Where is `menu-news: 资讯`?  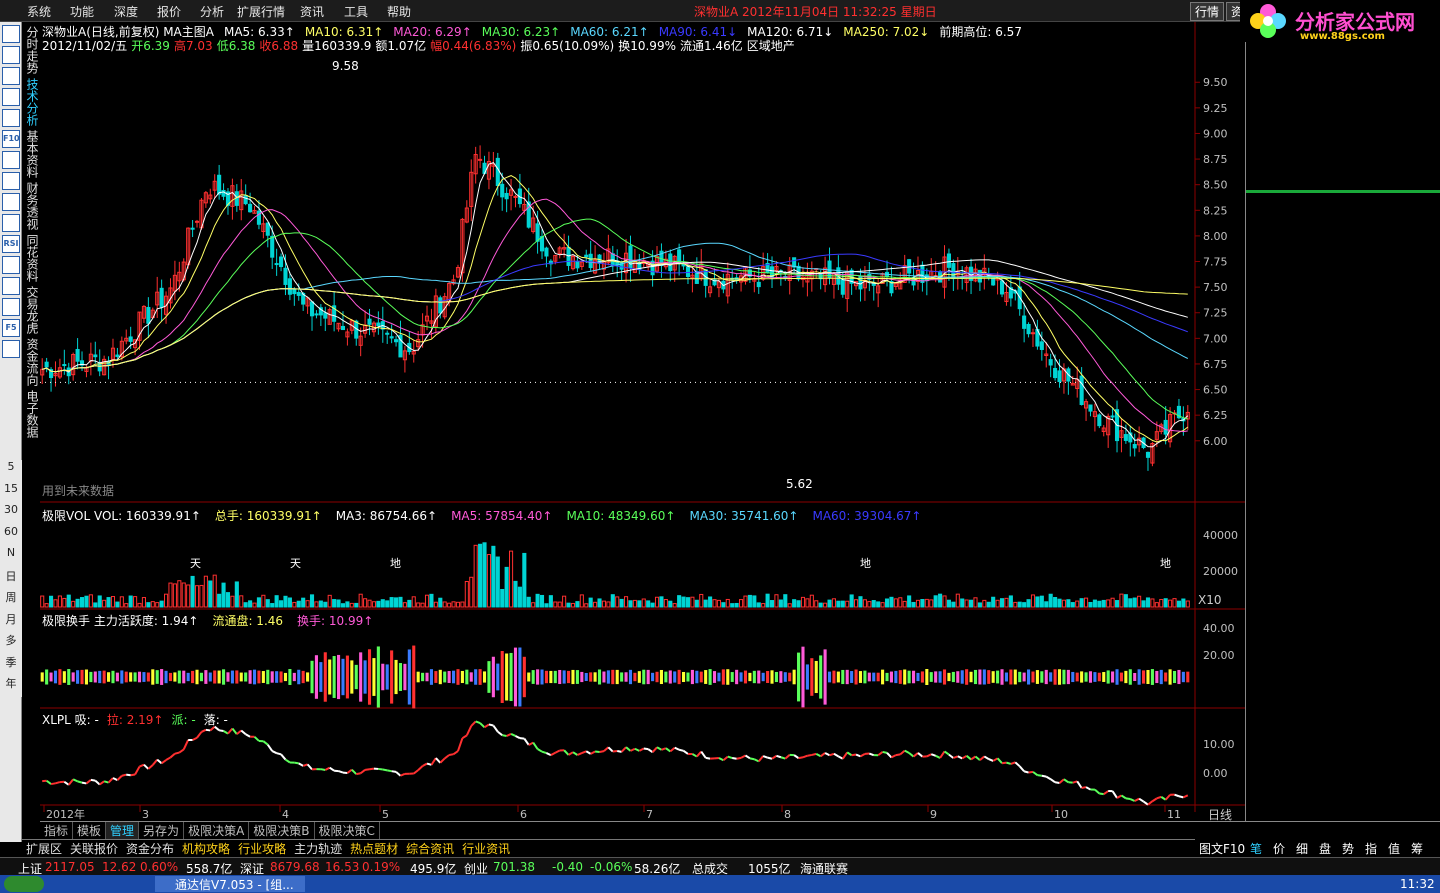 menu-news: 资讯 is located at coordinates (312, 11).